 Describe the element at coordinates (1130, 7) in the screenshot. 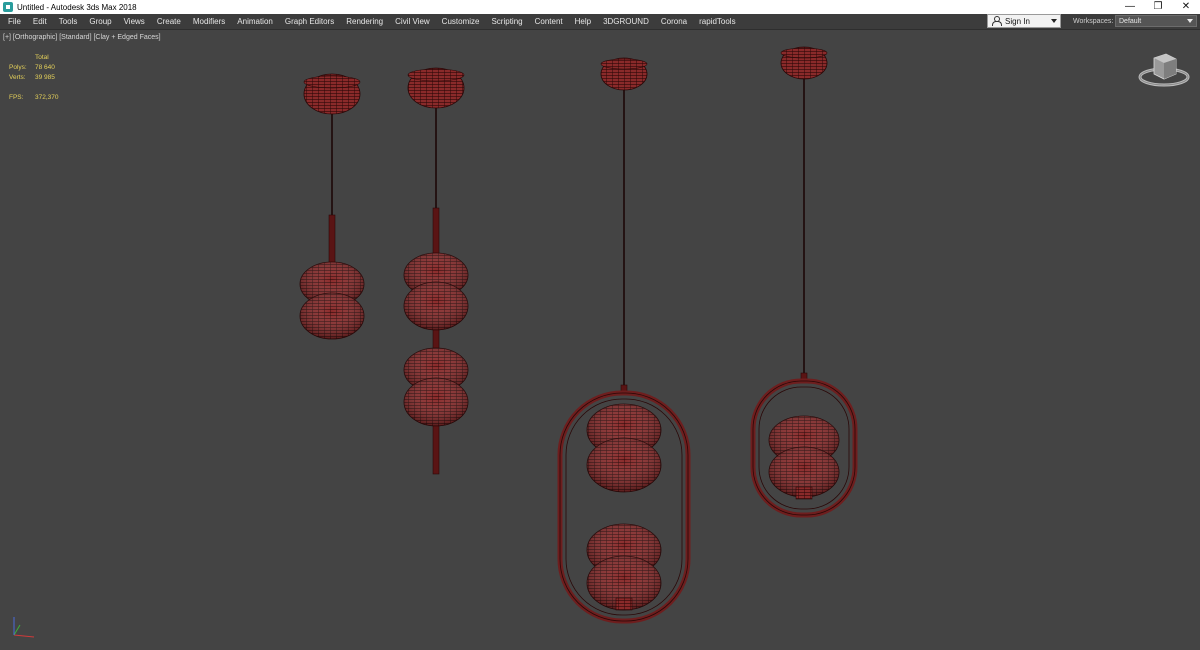

I see `minimize-button: —` at that location.